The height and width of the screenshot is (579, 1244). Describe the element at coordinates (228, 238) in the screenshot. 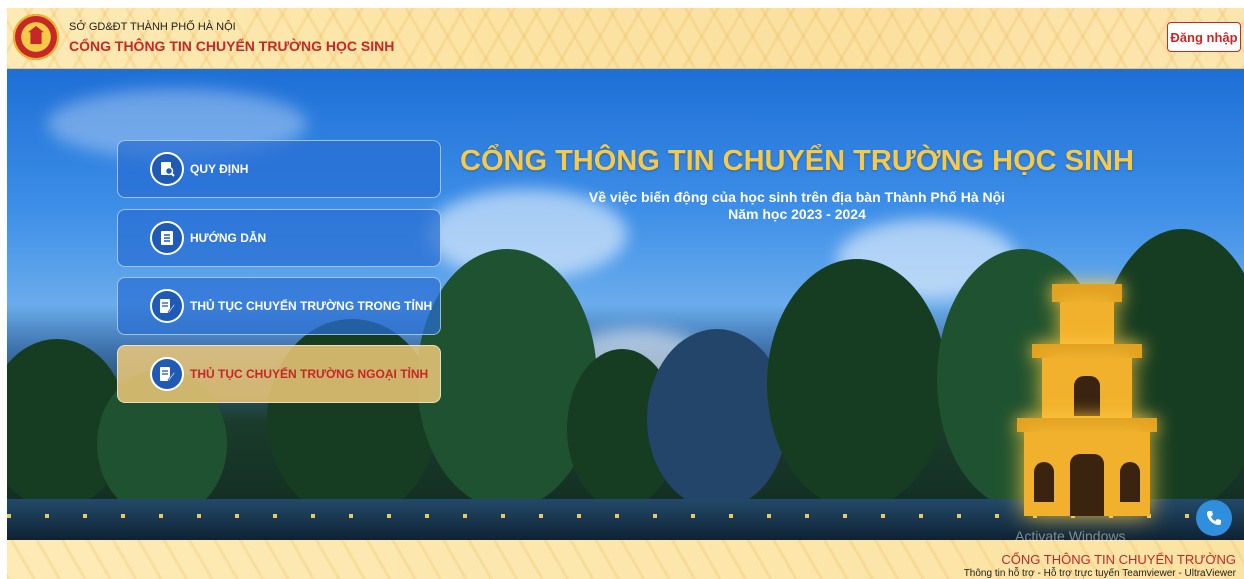

I see `menu-label: HƯỚNG DẪN` at that location.